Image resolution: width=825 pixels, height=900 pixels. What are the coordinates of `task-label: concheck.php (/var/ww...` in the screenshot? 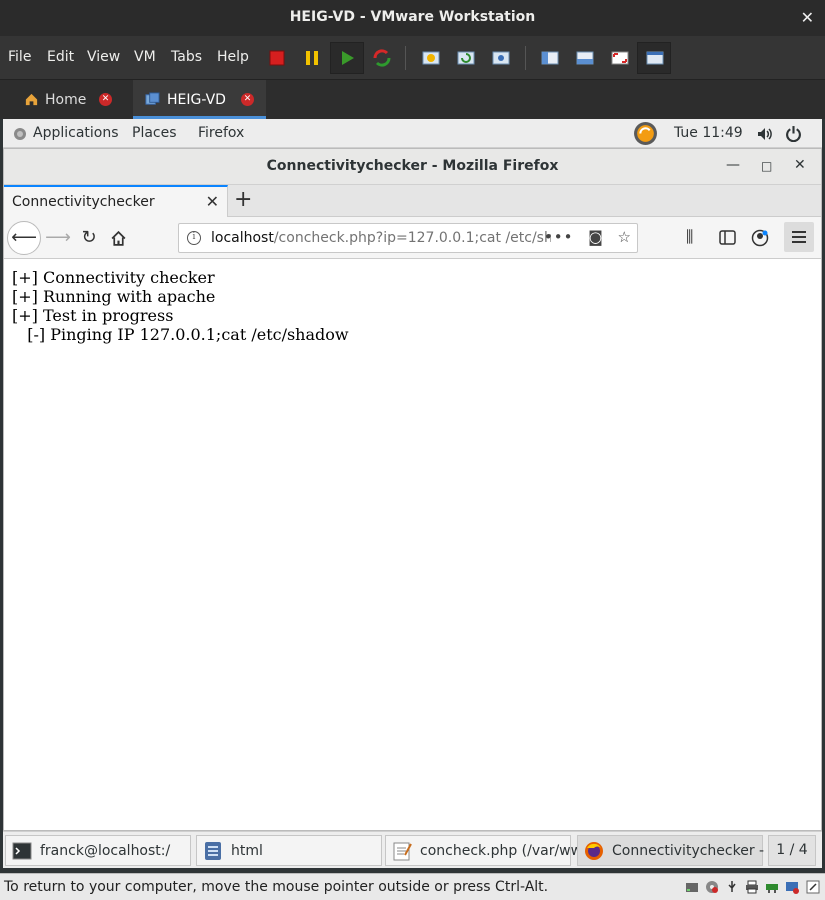 It's located at (507, 851).